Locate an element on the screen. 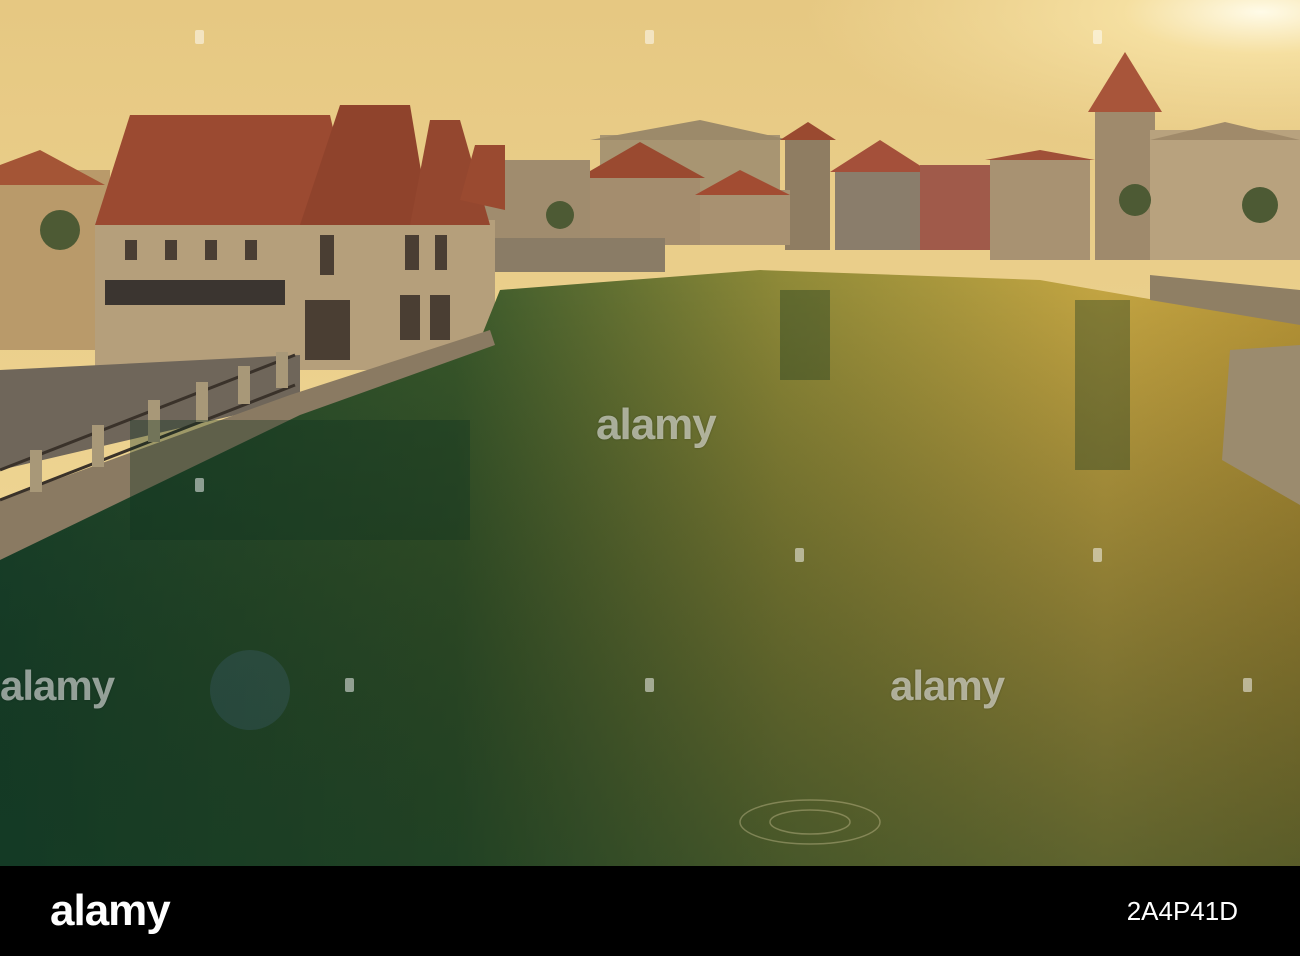  footer-bar: alamy 2A4P41D is located at coordinates (650, 911).